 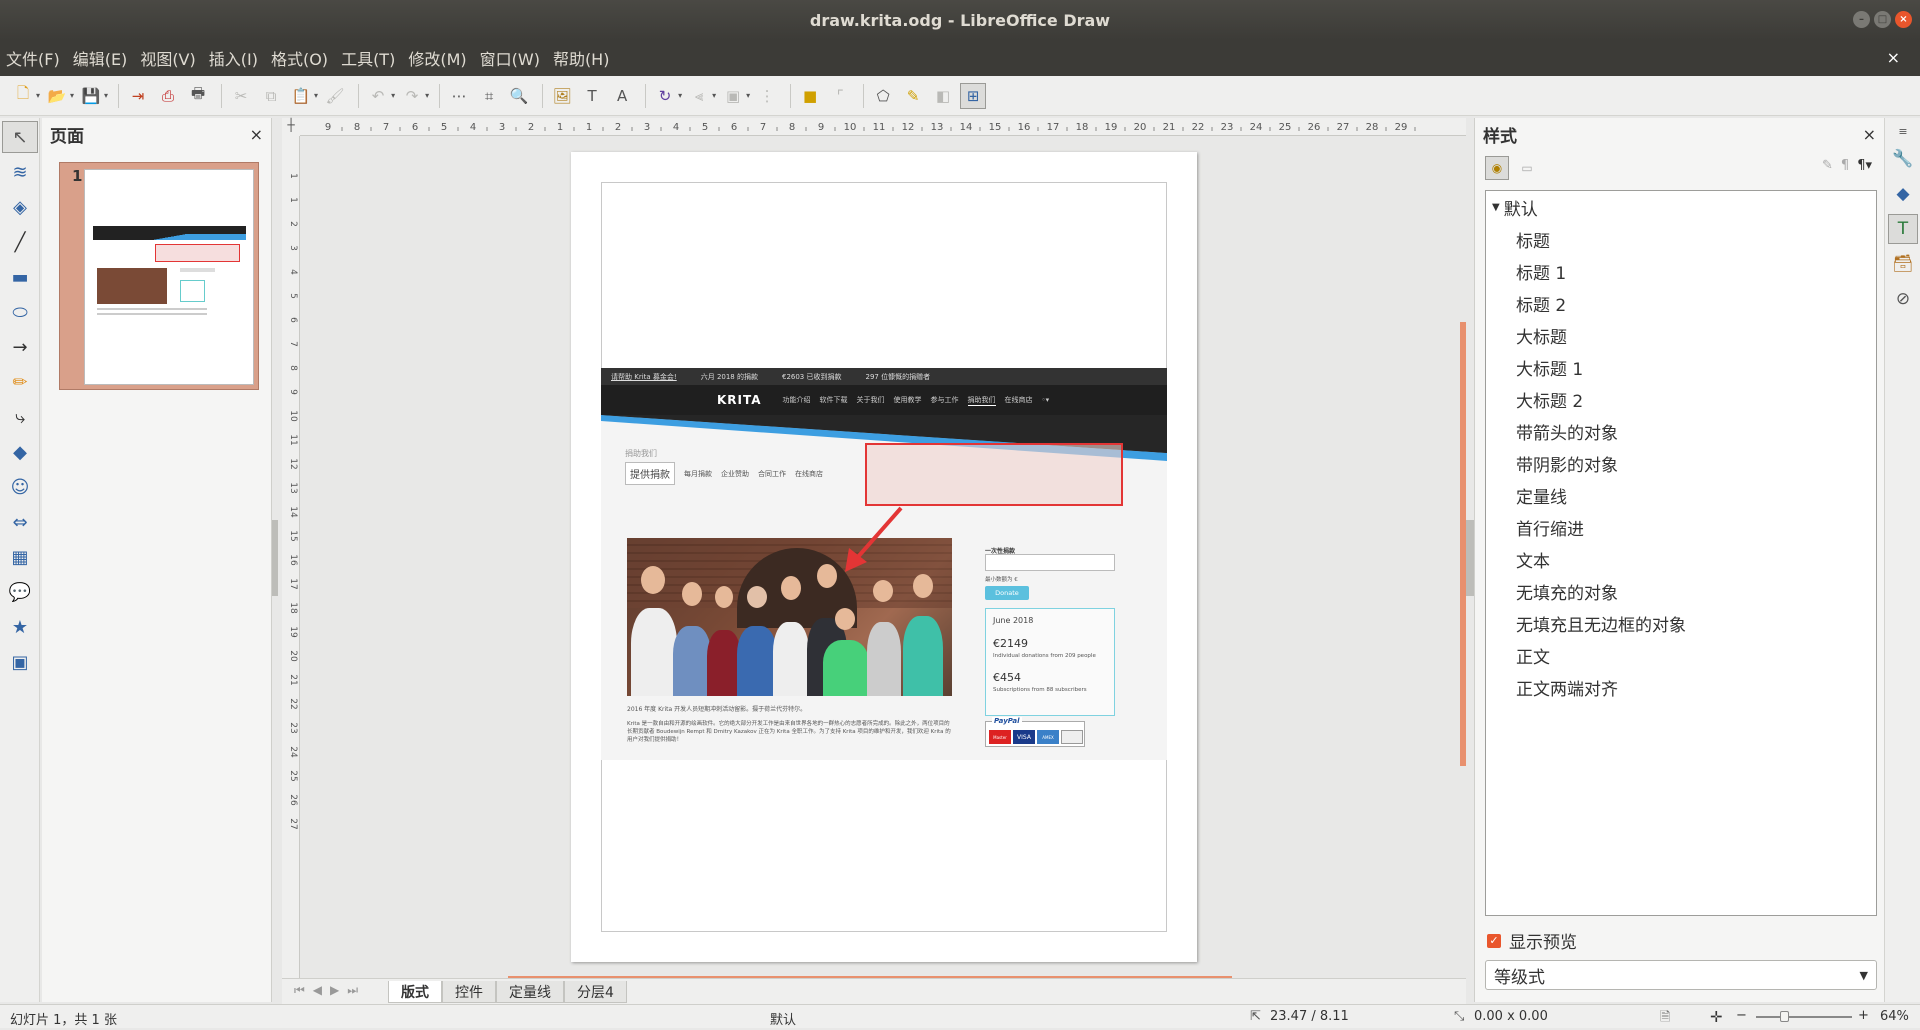 I want to click on shapes-icon: ◆, so click(x=1903, y=194).